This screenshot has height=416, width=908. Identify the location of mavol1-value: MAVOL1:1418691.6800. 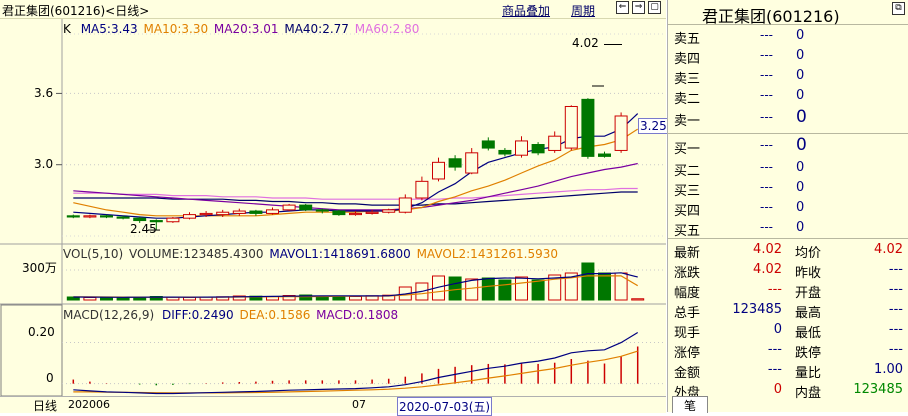
(340, 254).